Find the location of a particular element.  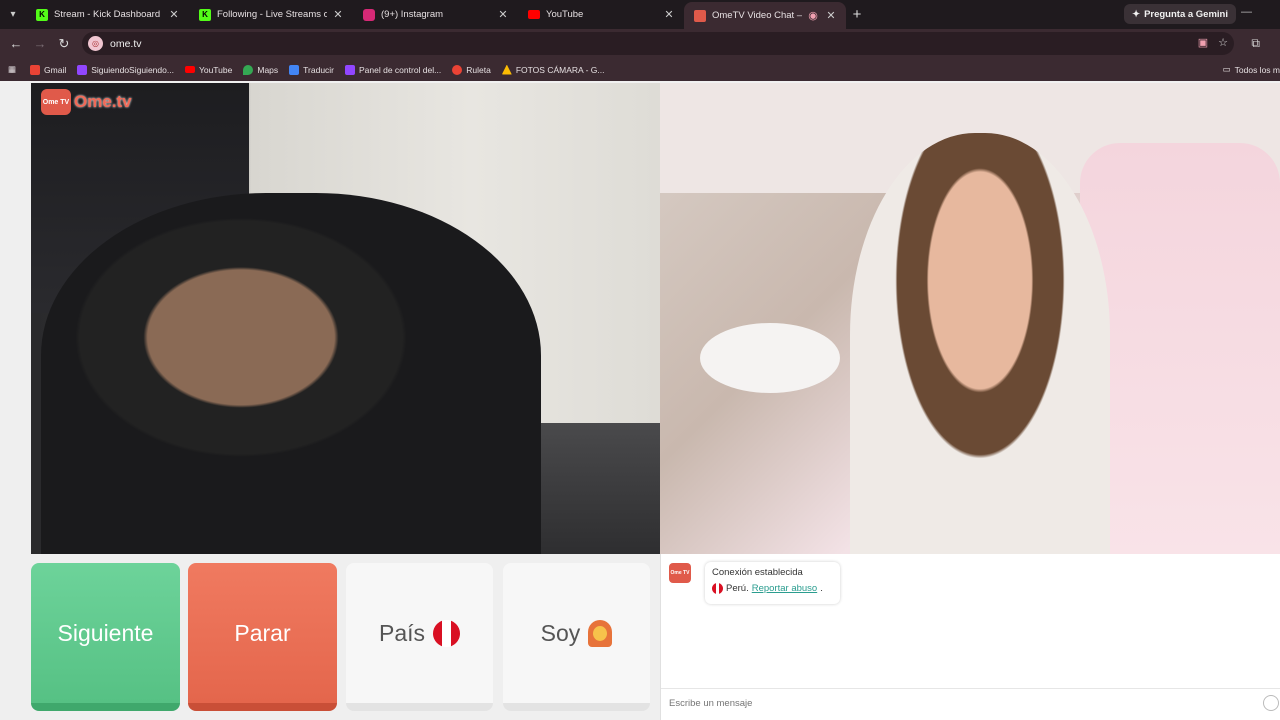

bookmark-label: Gmail is located at coordinates (55, 69).